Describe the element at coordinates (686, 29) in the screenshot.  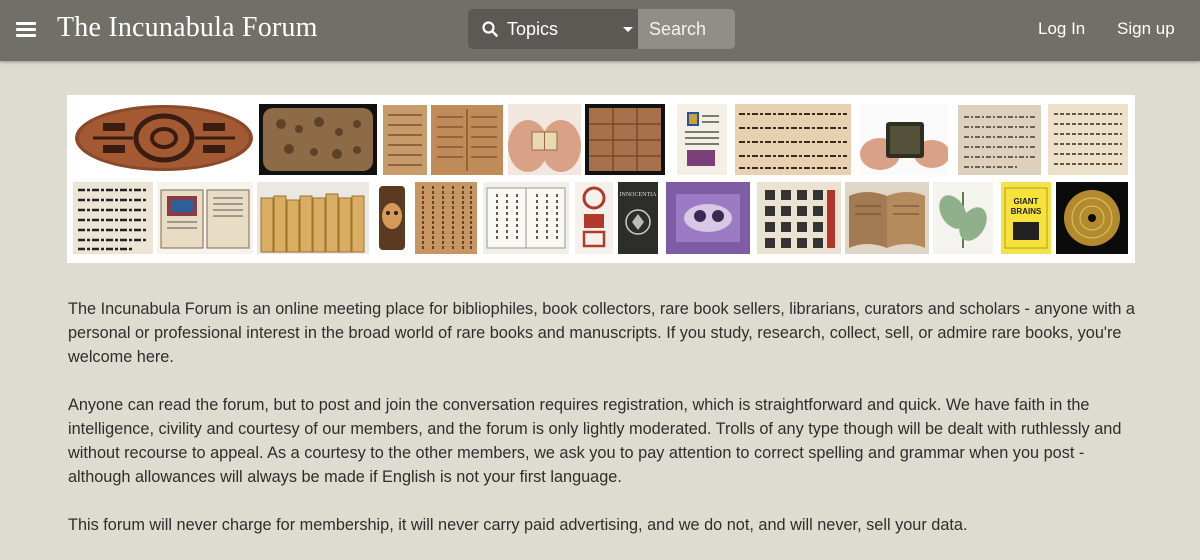
I see `search-input` at that location.